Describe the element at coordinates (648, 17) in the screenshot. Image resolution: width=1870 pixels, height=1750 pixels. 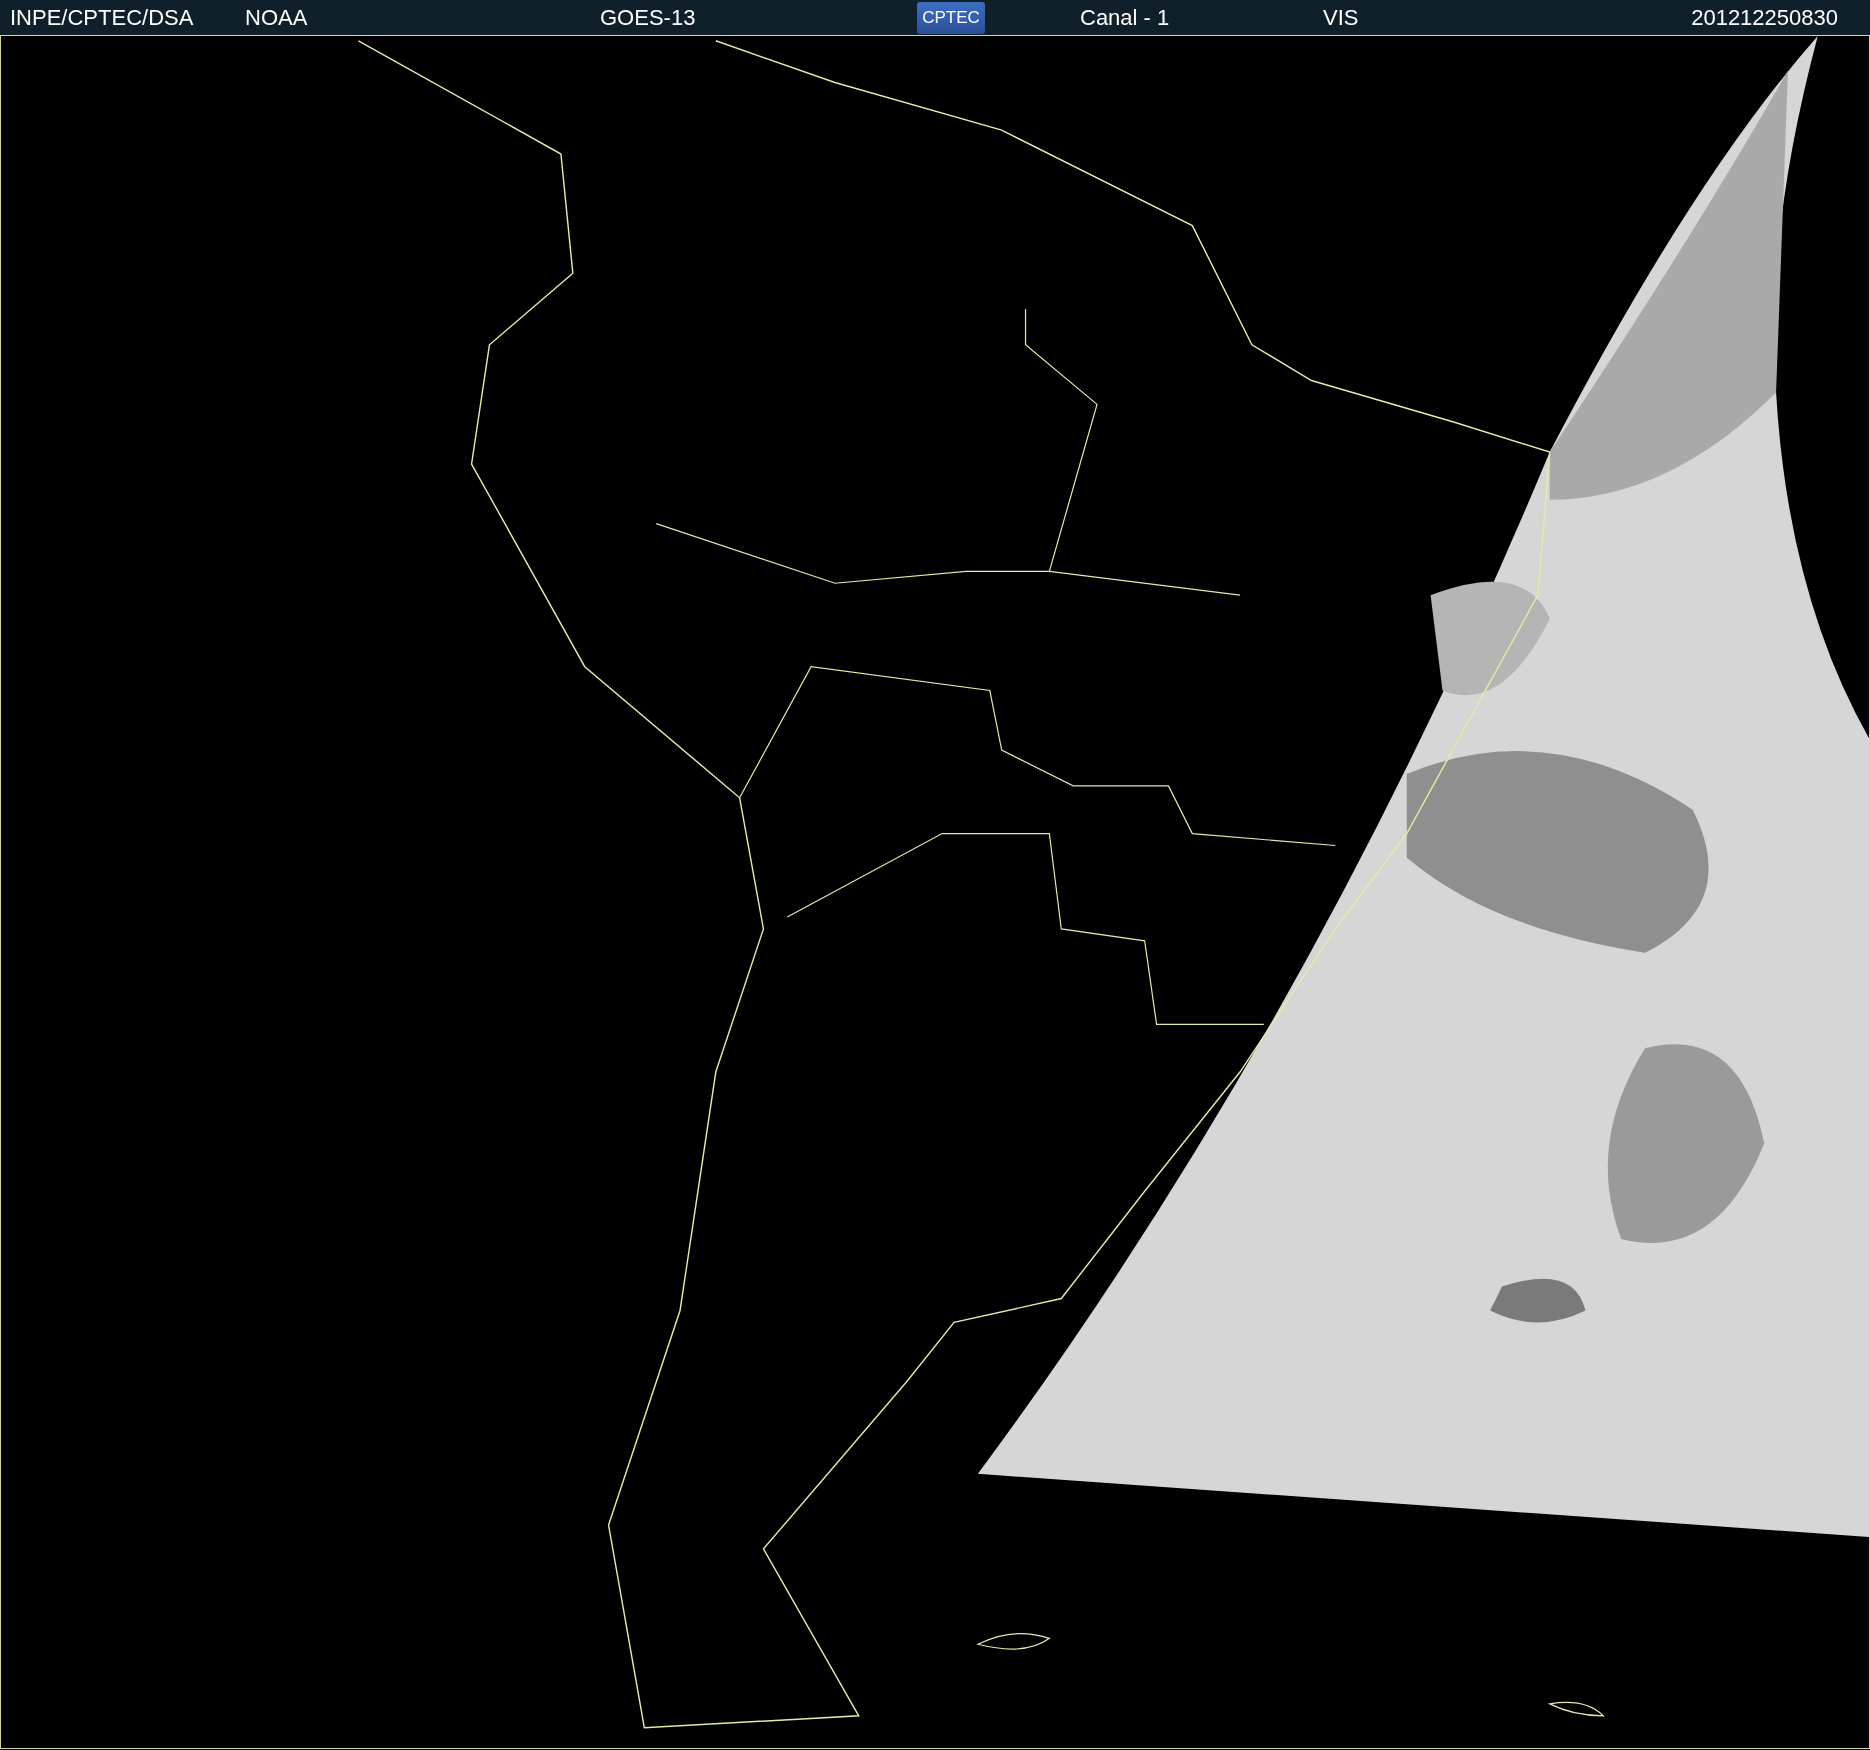
I see `header-label: GOES-13` at that location.